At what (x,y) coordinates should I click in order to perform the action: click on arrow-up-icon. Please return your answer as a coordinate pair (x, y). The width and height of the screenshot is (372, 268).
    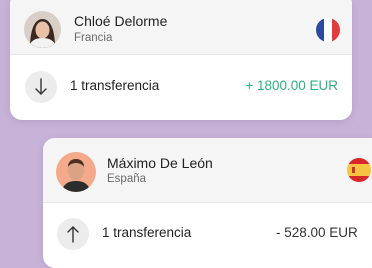
    Looking at the image, I should click on (73, 234).